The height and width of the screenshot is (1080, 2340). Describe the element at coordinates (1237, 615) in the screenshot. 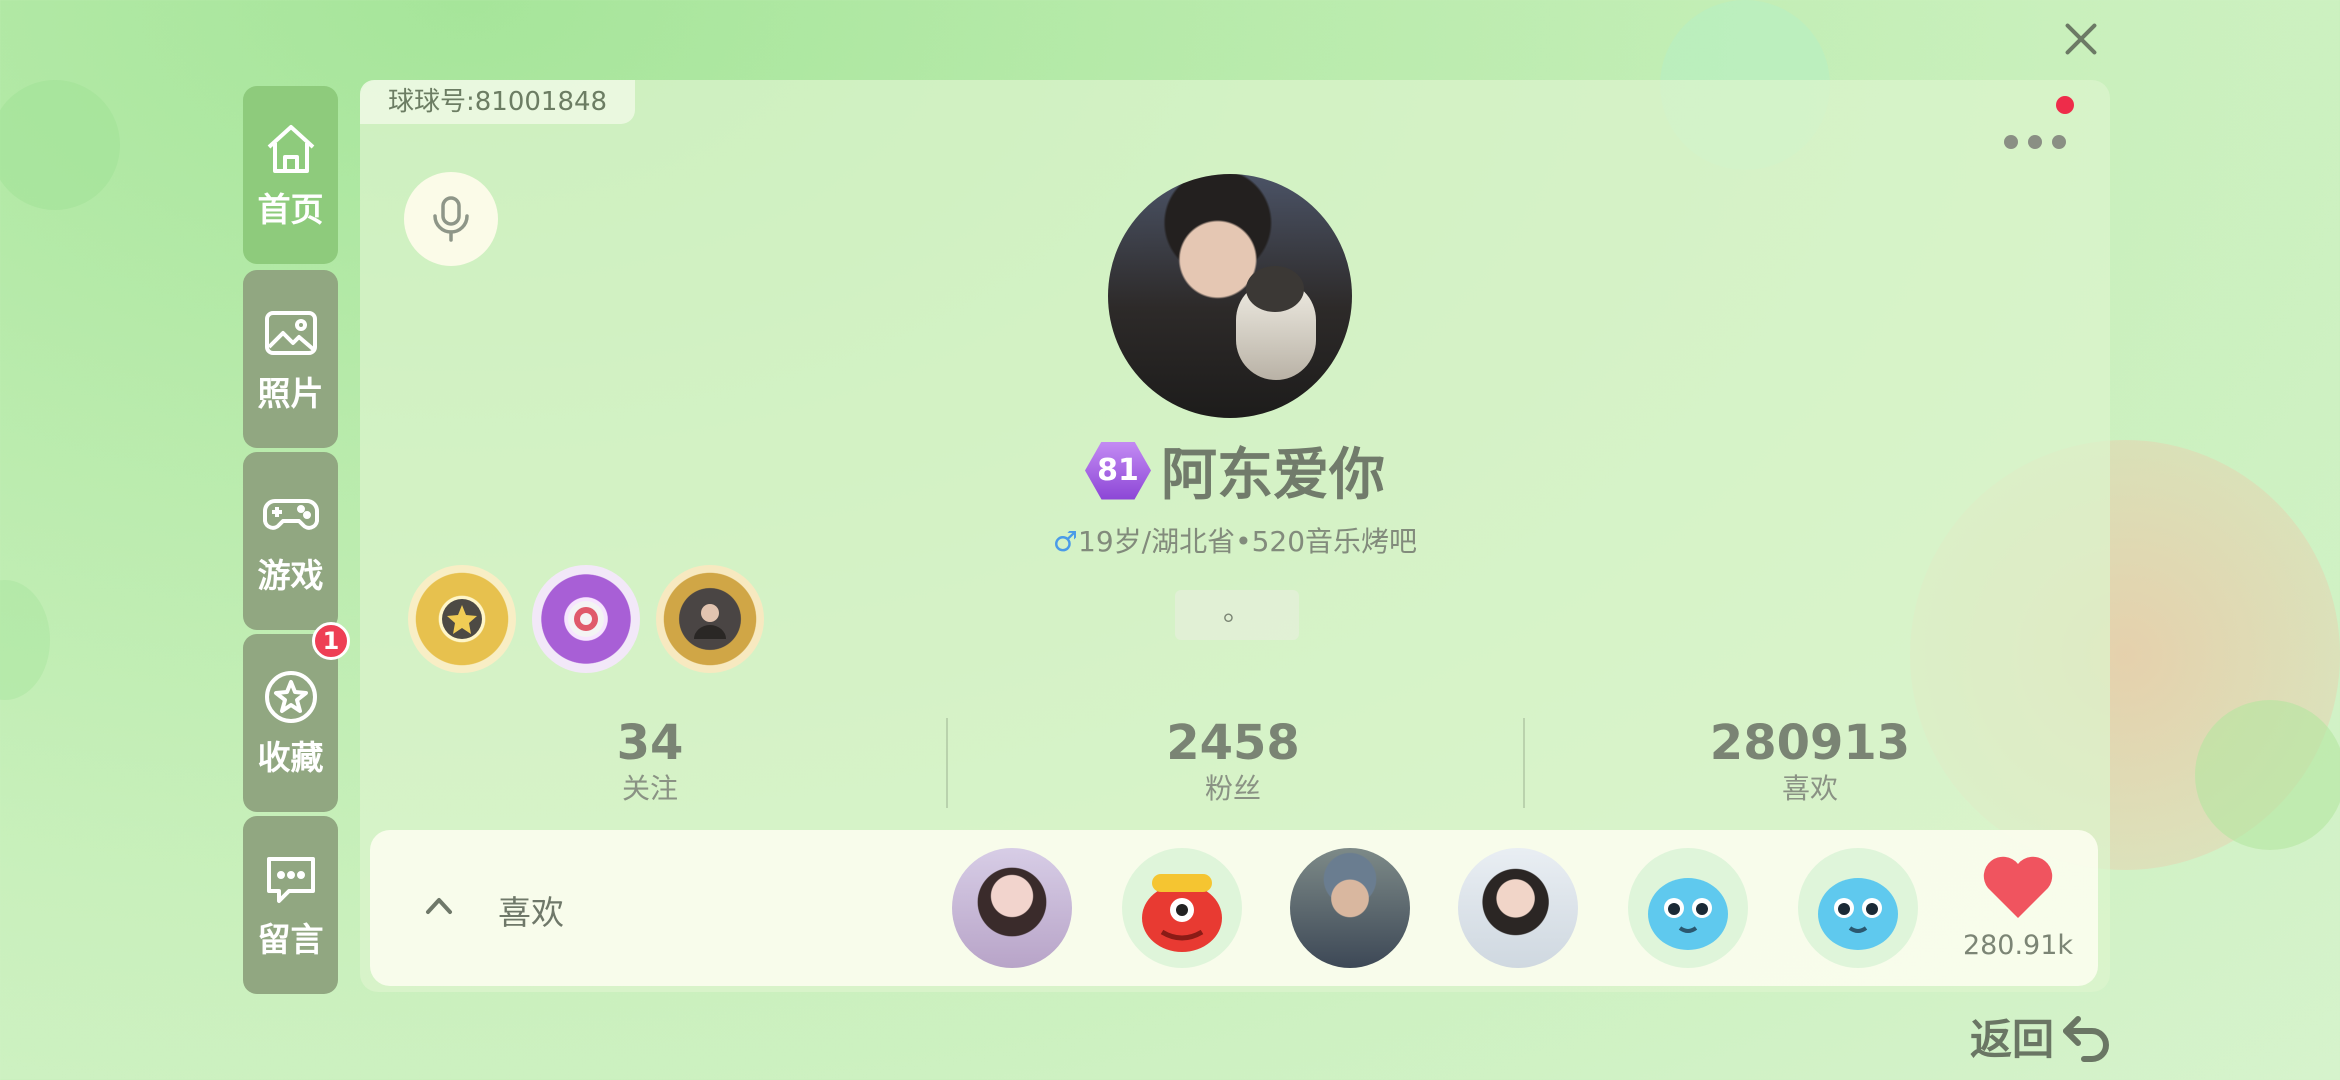

I see `signature-text: 。` at that location.